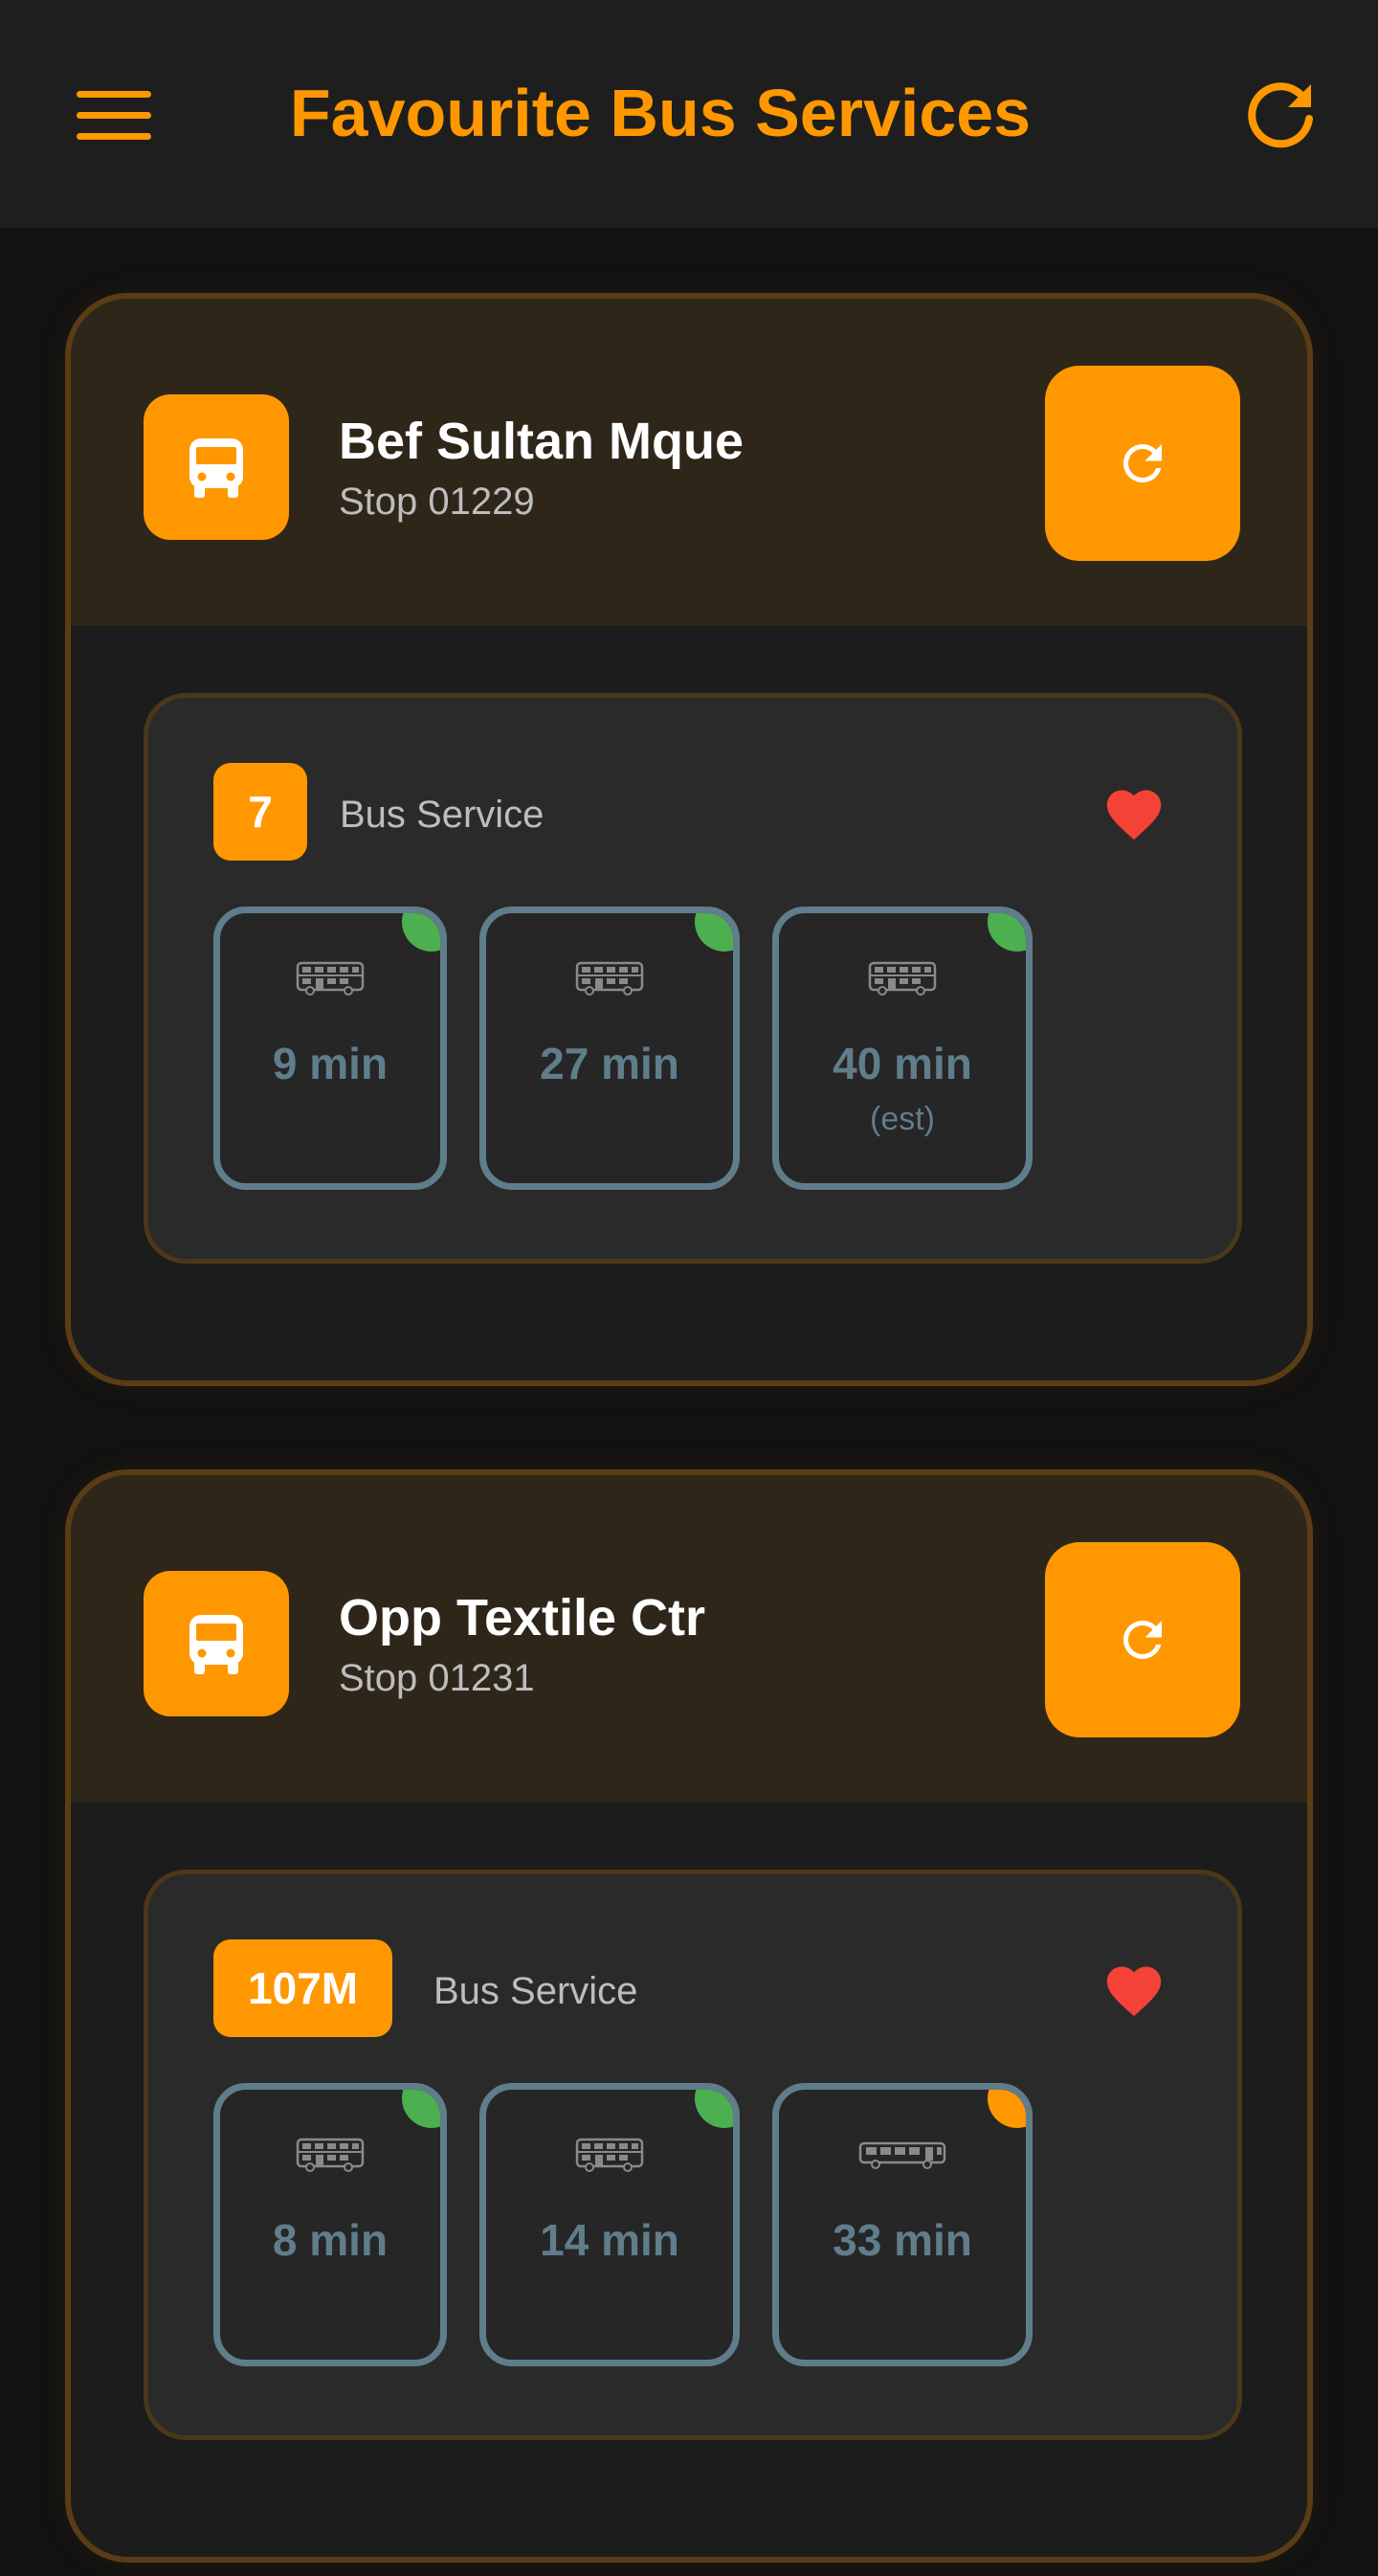 This screenshot has width=1378, height=2576. What do you see at coordinates (303, 1988) in the screenshot?
I see `service-number-badge: 107M` at bounding box center [303, 1988].